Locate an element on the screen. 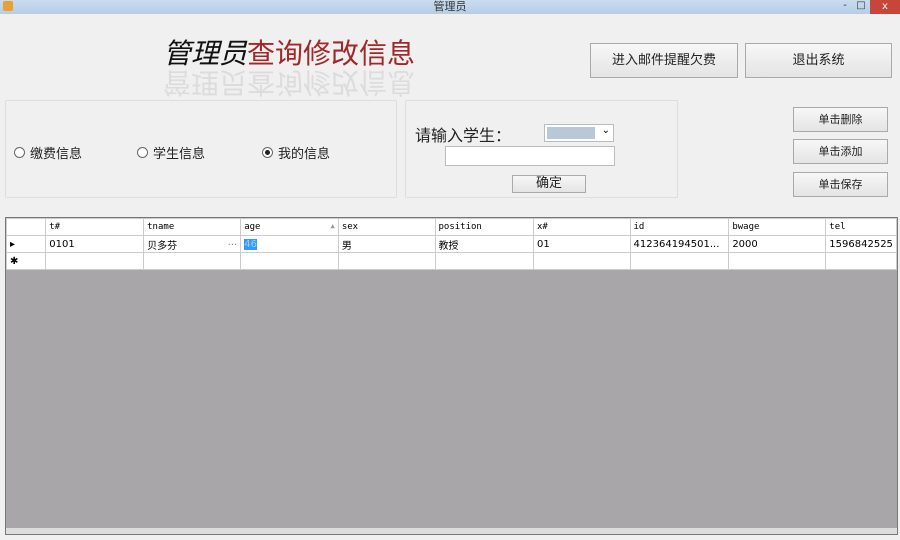  col-header: tel is located at coordinates (861, 227).